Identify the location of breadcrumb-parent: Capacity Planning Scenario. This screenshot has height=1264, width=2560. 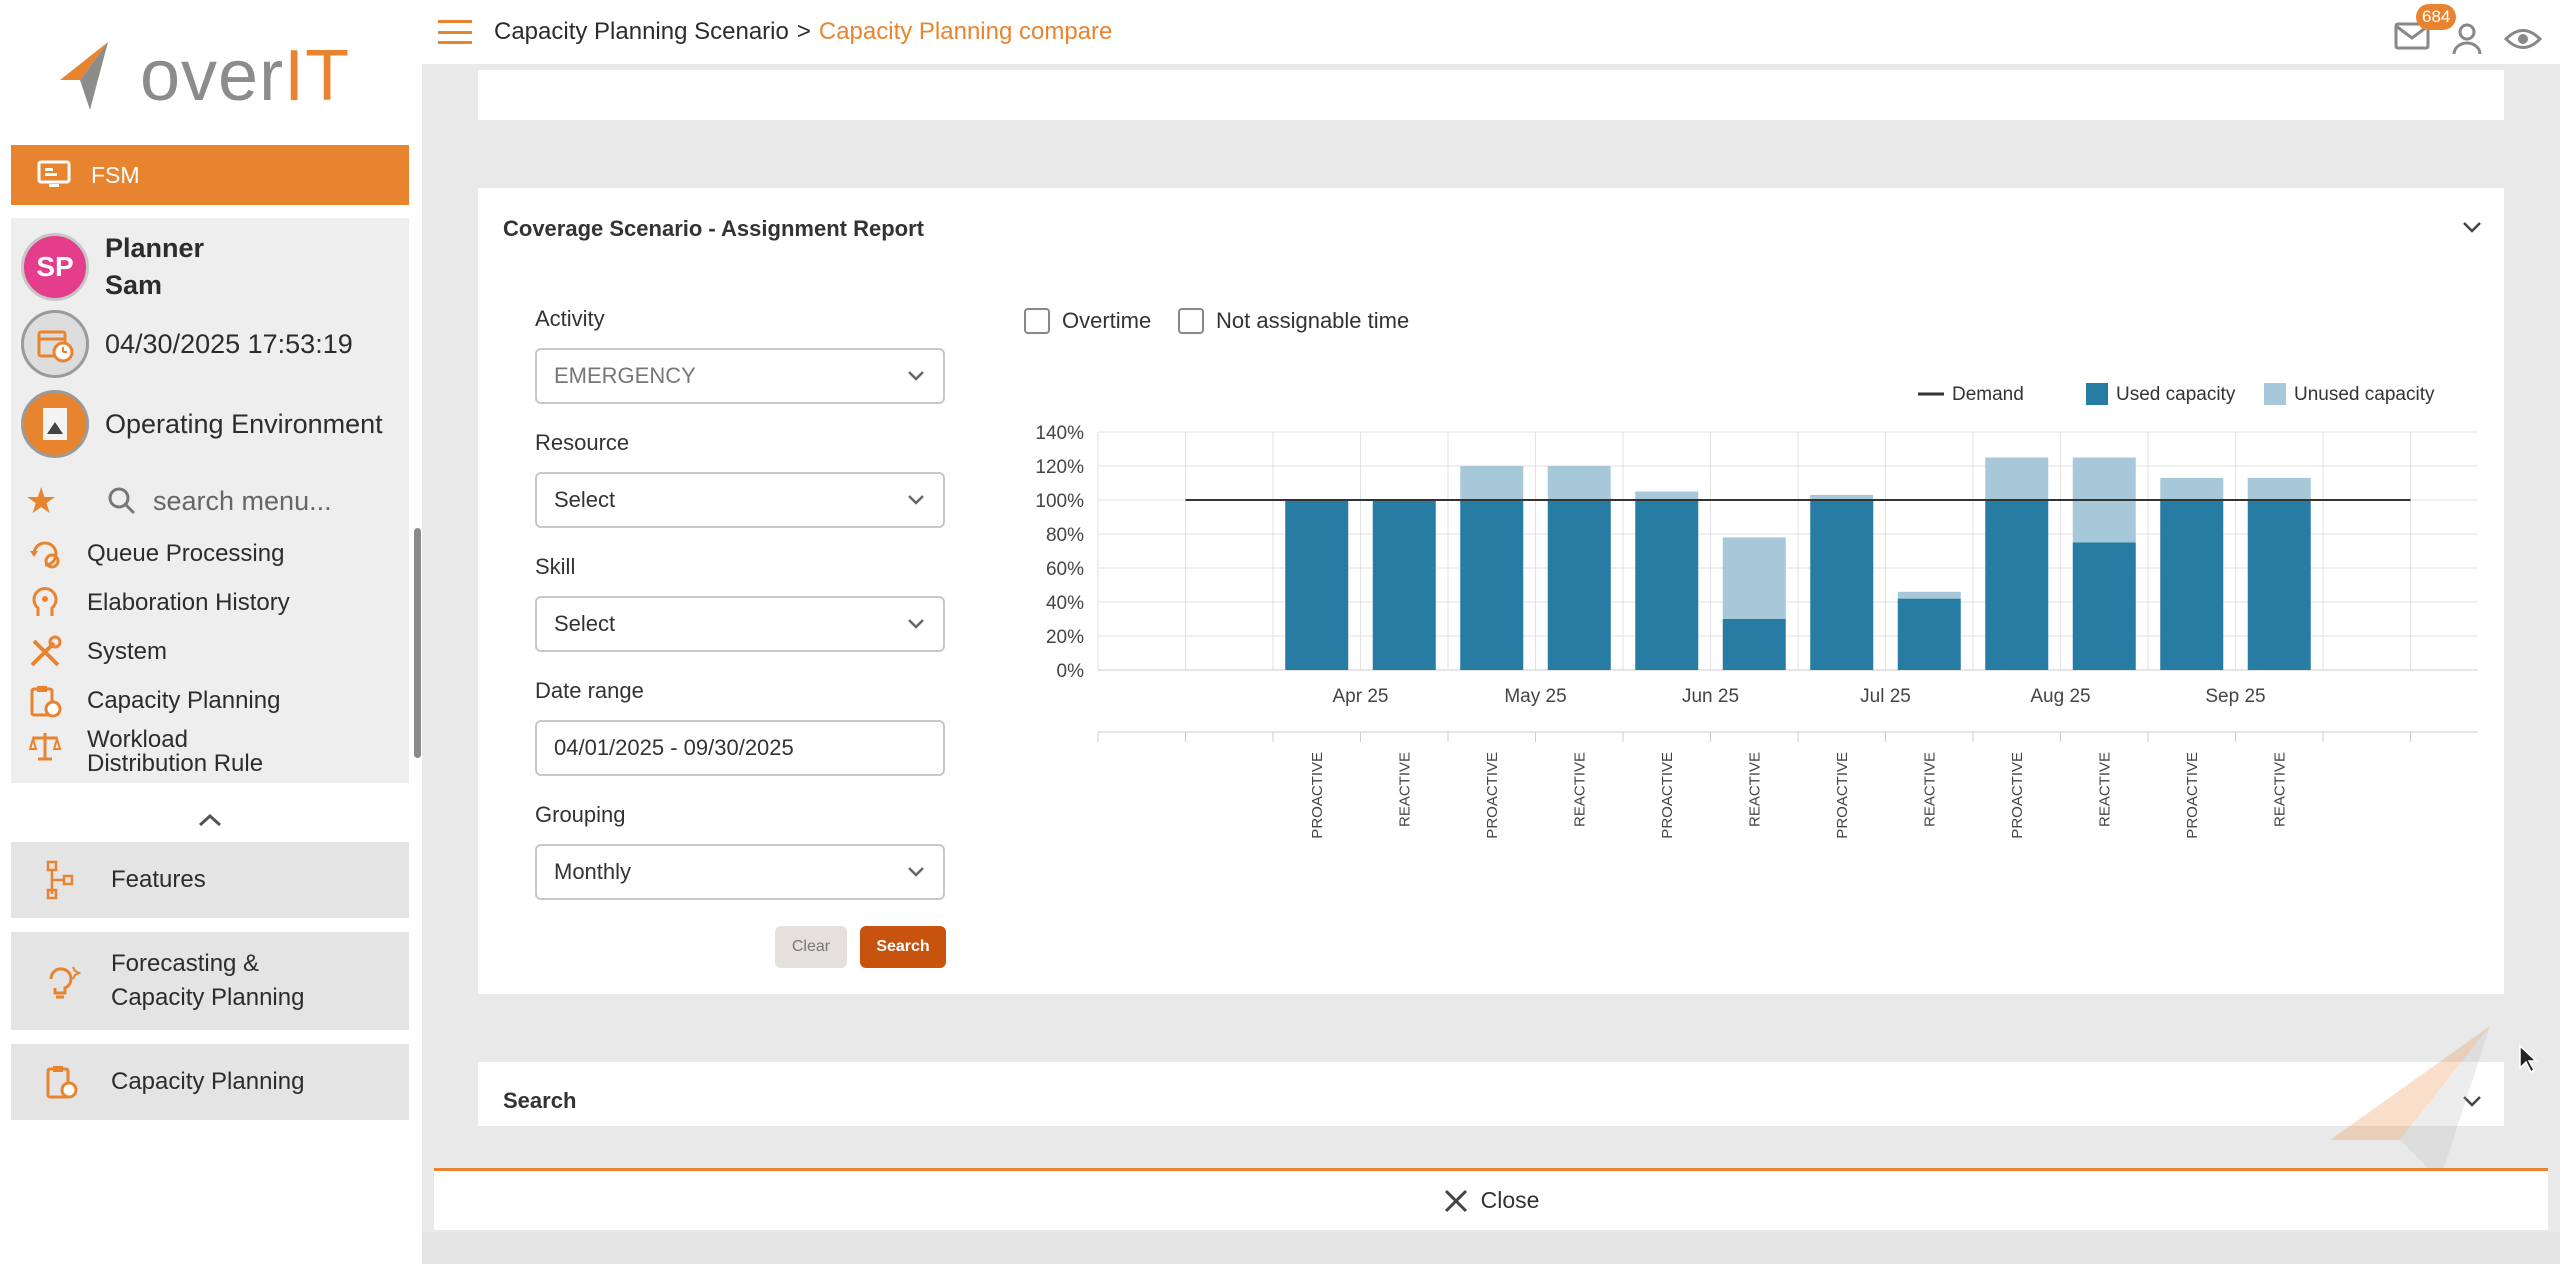
(641, 31).